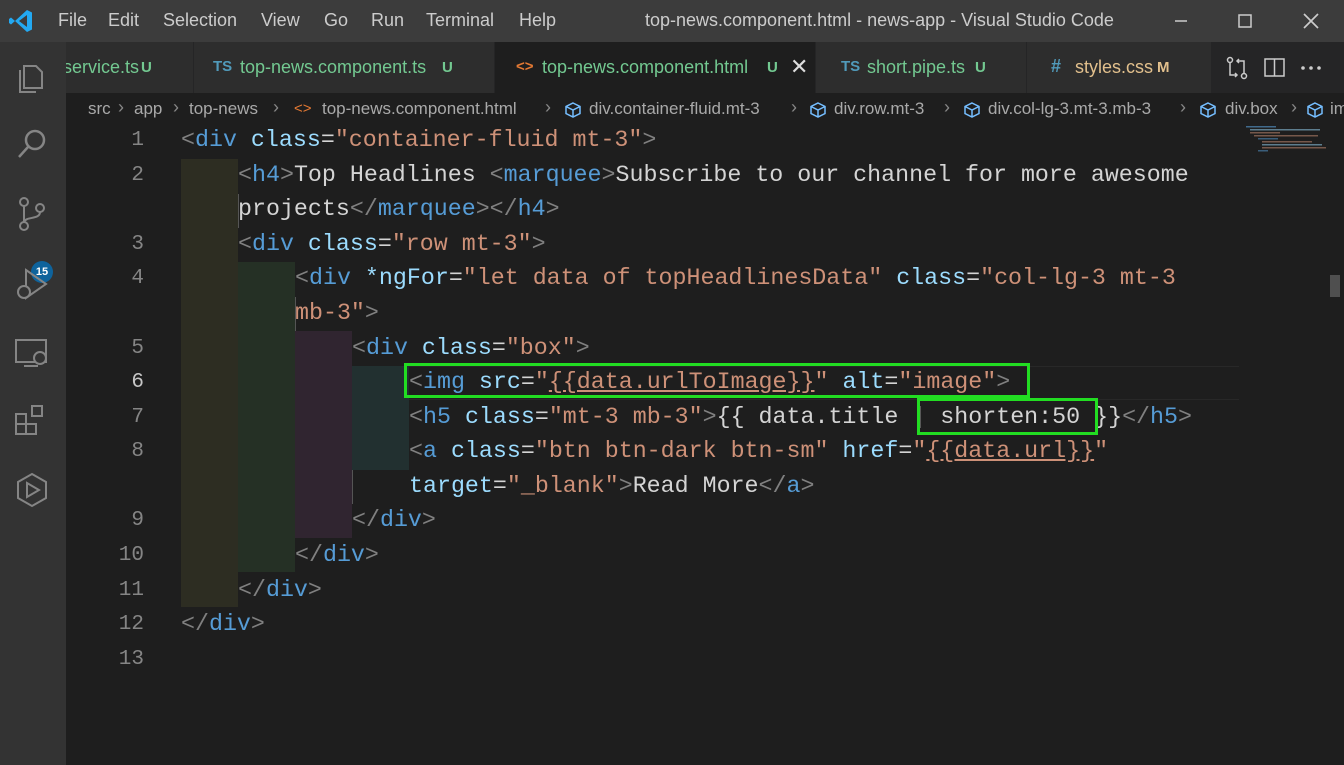  Describe the element at coordinates (137, 244) in the screenshot. I see `line-number: 3` at that location.